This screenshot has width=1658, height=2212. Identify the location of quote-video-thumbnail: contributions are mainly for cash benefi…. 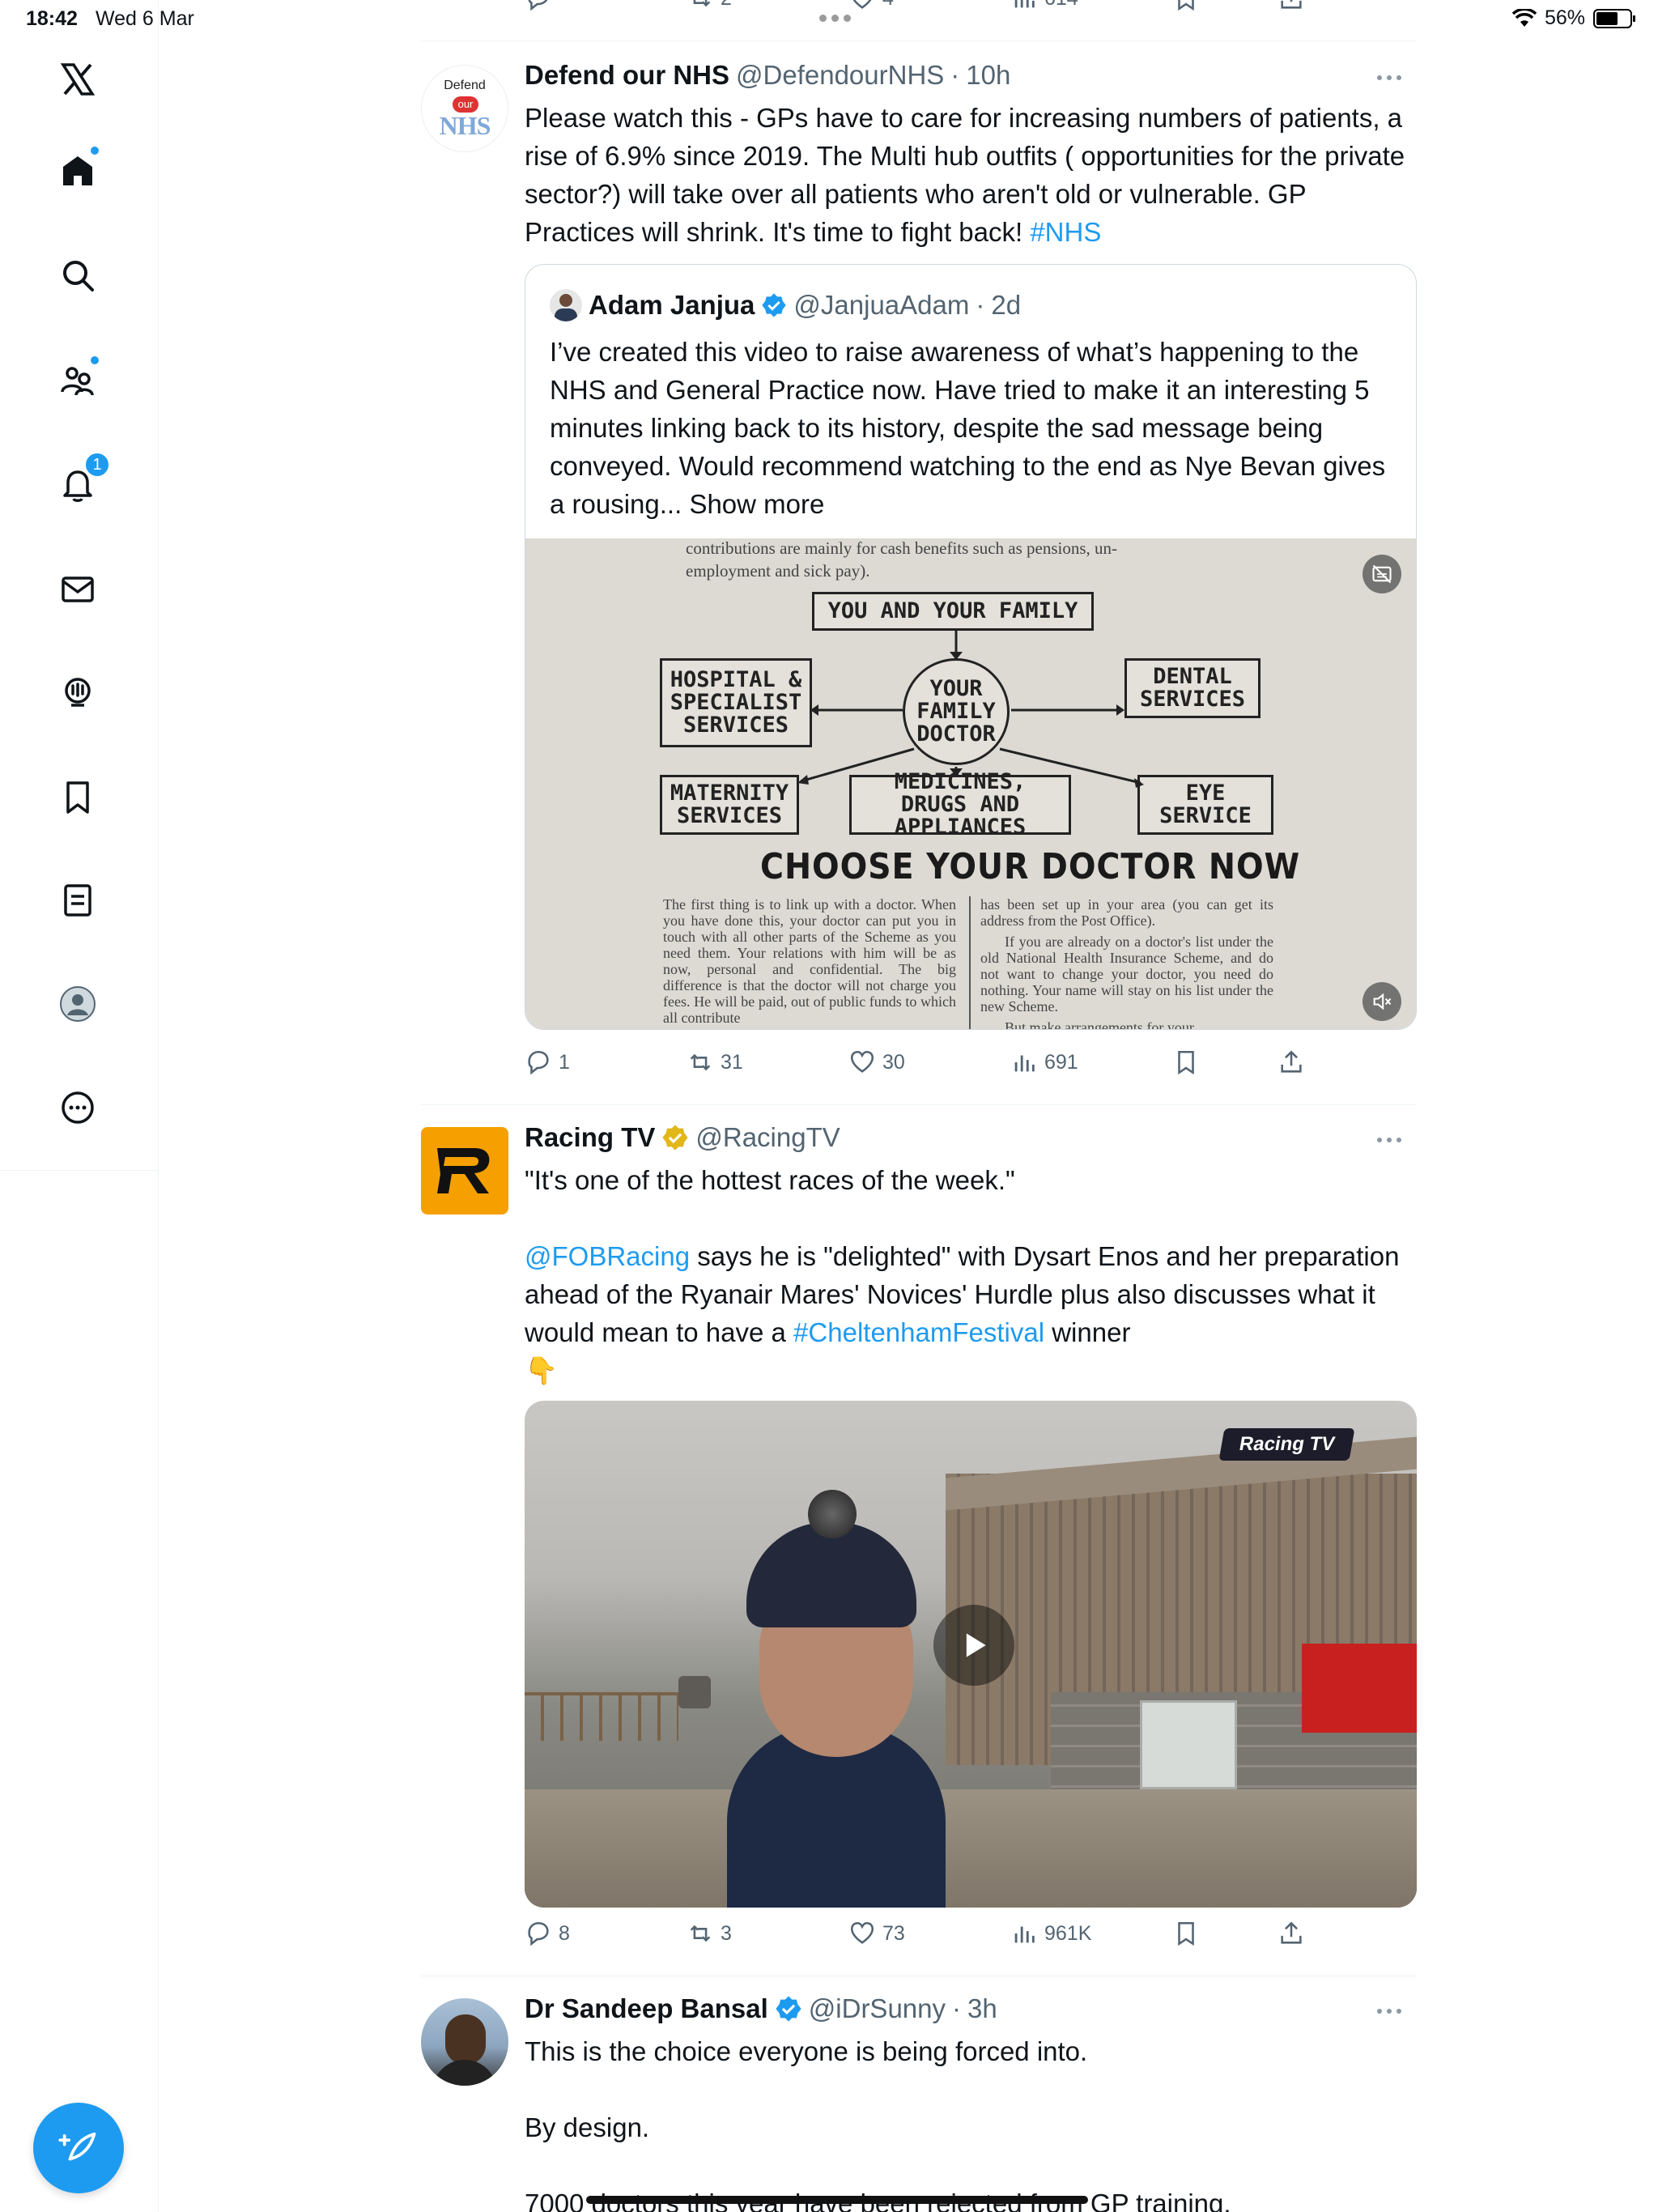
(970, 783).